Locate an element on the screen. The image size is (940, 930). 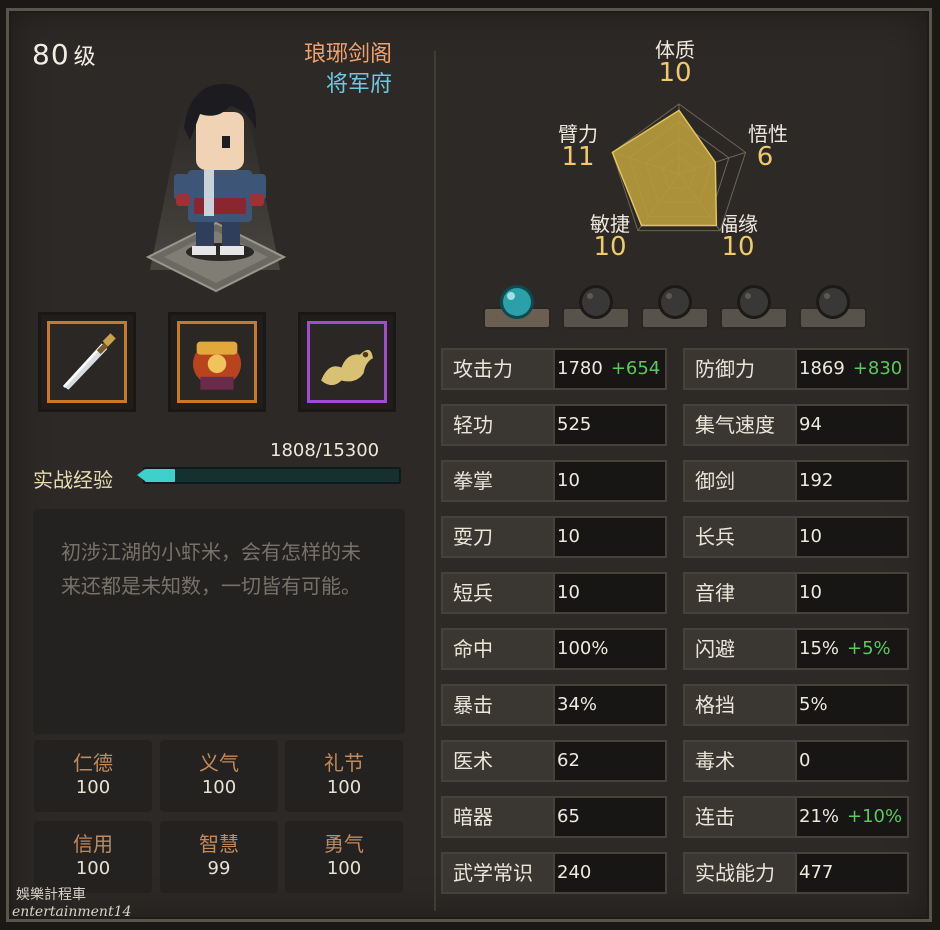
accessory-slot is located at coordinates (347, 362).